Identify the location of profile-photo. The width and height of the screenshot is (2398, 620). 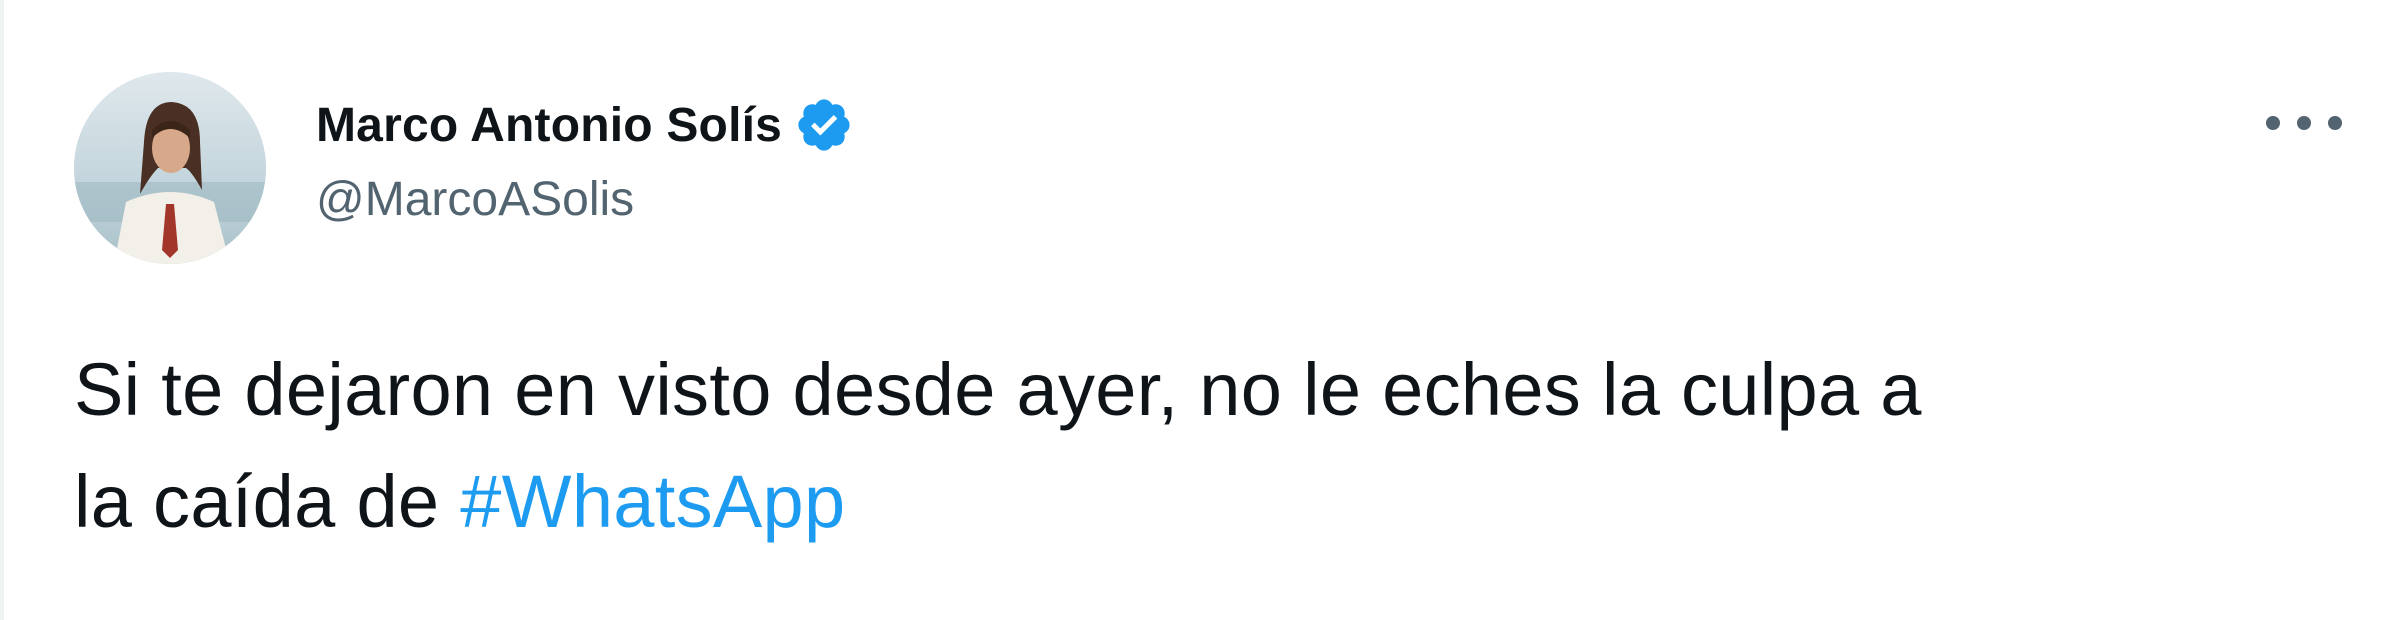
(170, 168).